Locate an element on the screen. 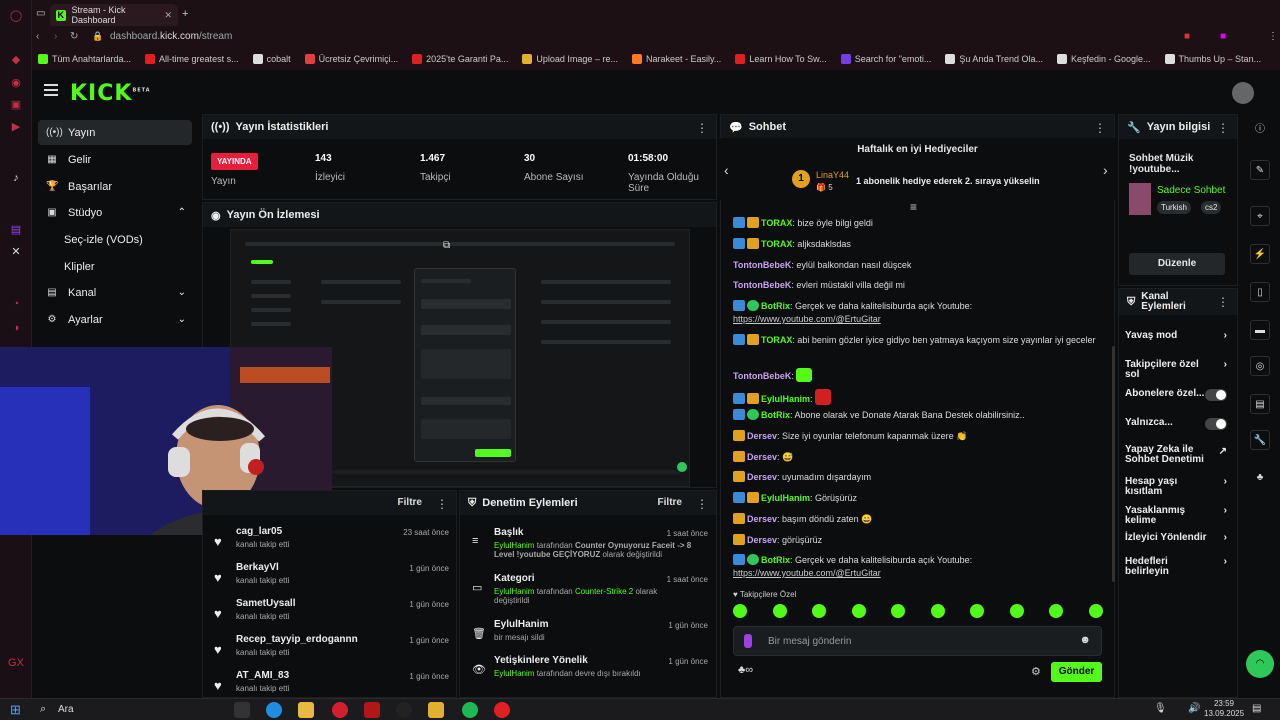 This screenshot has height=720, width=1280. clock: 23:59 13.09.2025 is located at coordinates (1224, 709).